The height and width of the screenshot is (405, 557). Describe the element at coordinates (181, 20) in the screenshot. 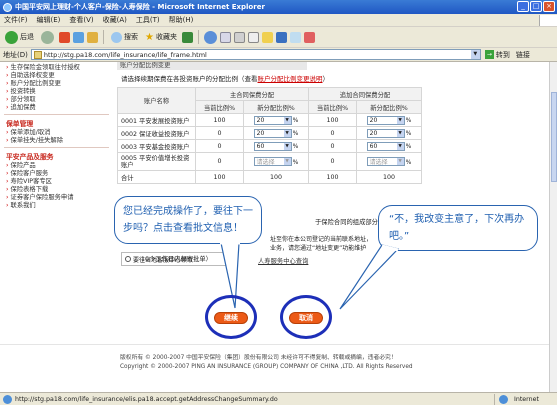

I see `menu-help: 帮助(H)` at that location.